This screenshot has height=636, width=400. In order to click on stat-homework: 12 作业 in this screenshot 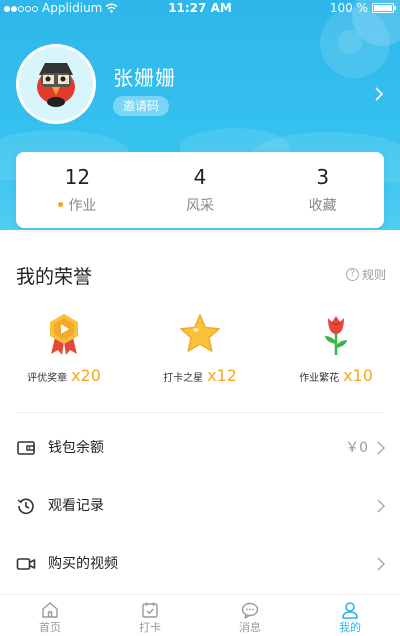, I will do `click(77, 190)`.